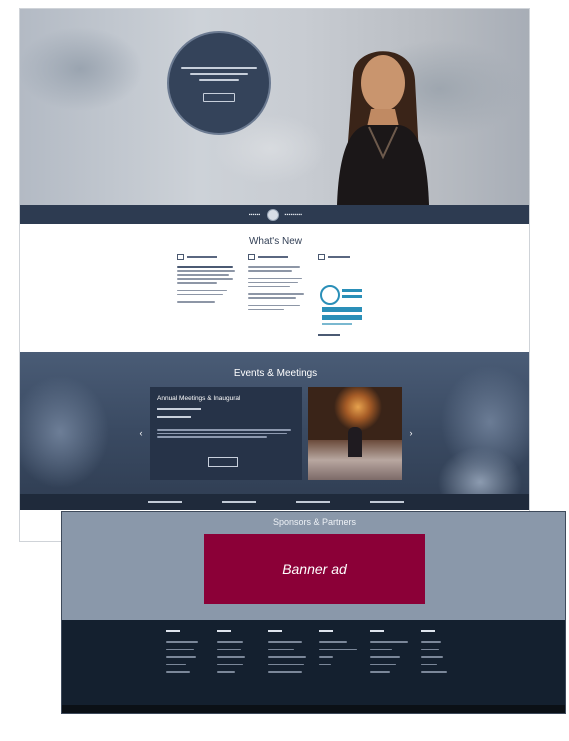 The height and width of the screenshot is (741, 569). What do you see at coordinates (313, 709) in the screenshot?
I see `footer-bottom-bar` at bounding box center [313, 709].